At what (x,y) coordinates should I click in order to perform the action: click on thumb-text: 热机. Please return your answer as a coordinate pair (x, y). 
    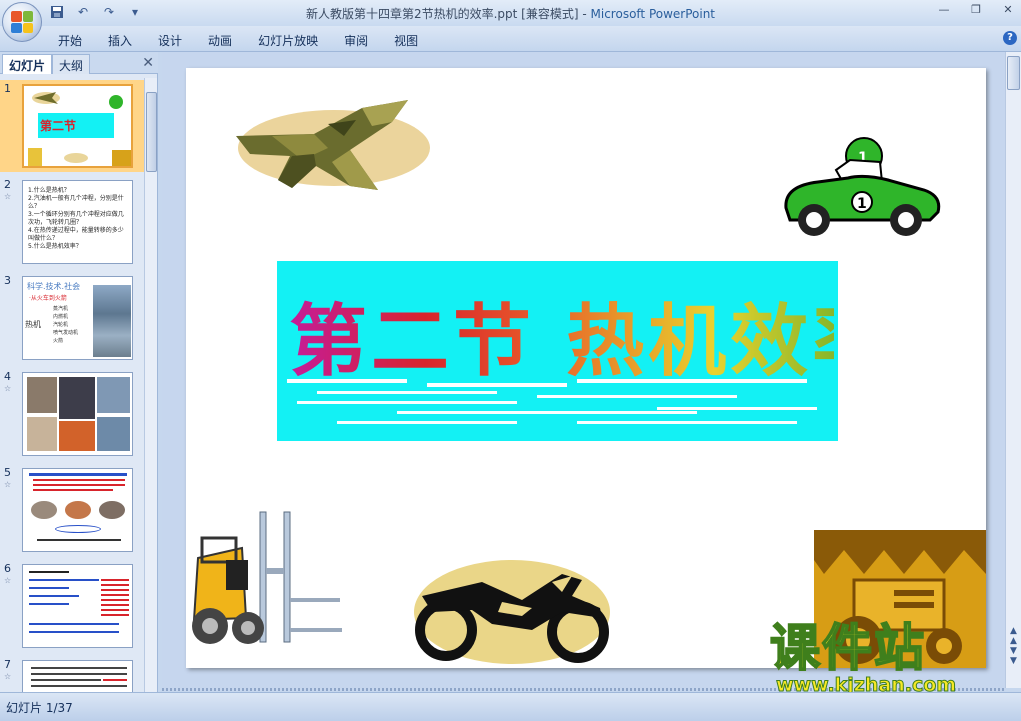
    Looking at the image, I should click on (33, 324).